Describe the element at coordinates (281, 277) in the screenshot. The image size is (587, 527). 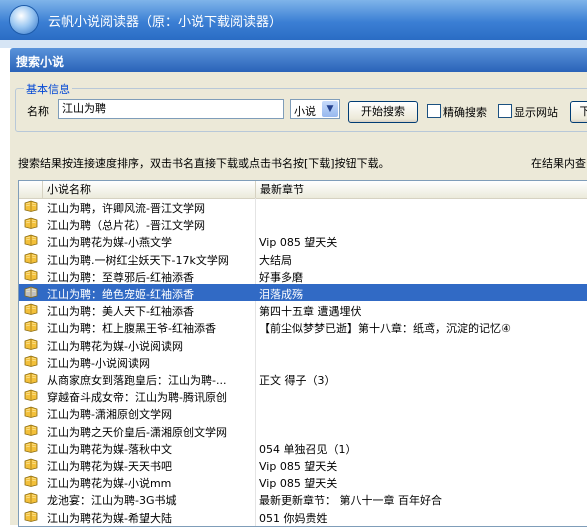
I see `latest-chapter-cell: 好事多磨` at that location.